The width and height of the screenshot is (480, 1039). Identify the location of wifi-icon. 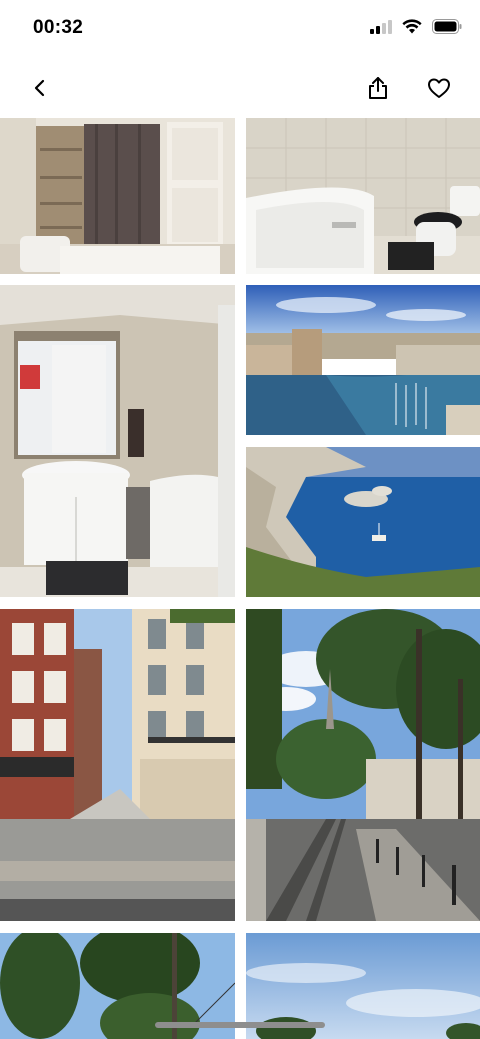
(412, 29).